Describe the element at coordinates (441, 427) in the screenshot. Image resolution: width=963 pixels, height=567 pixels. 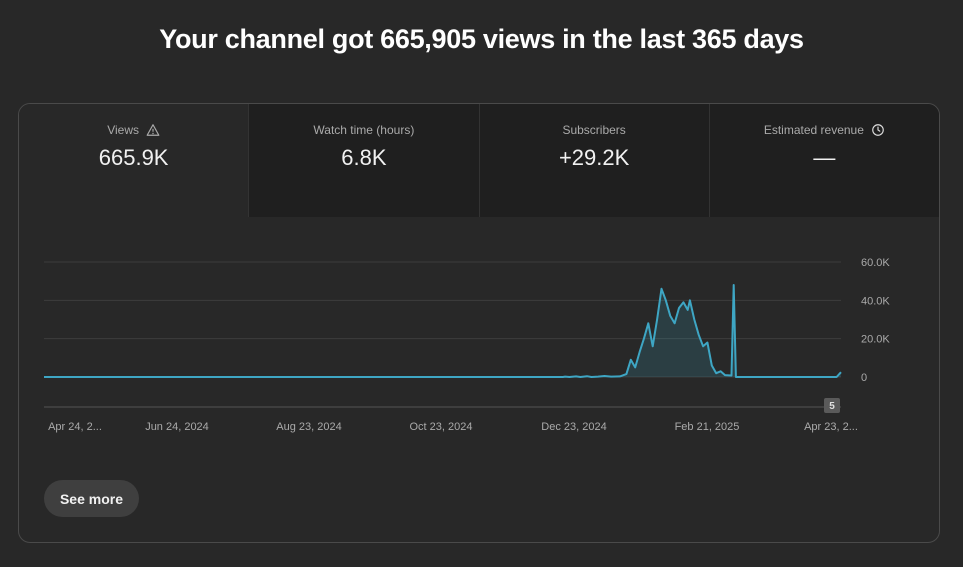
I see `x-tick-label: Oct 23, 2024` at that location.